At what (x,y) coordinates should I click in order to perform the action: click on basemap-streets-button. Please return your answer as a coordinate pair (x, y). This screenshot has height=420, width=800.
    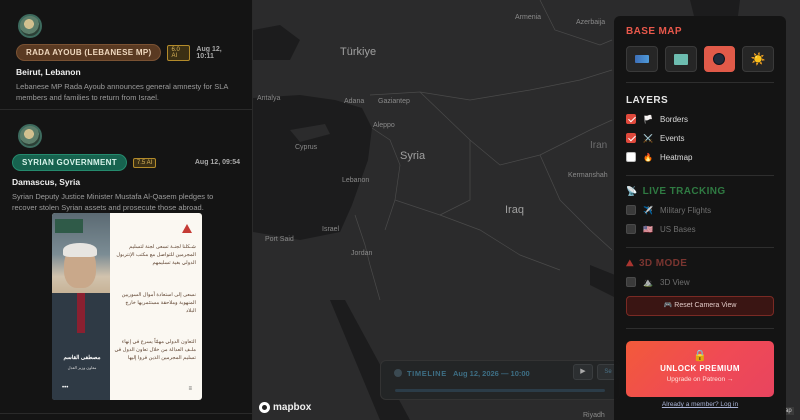
    Looking at the image, I should click on (680, 59).